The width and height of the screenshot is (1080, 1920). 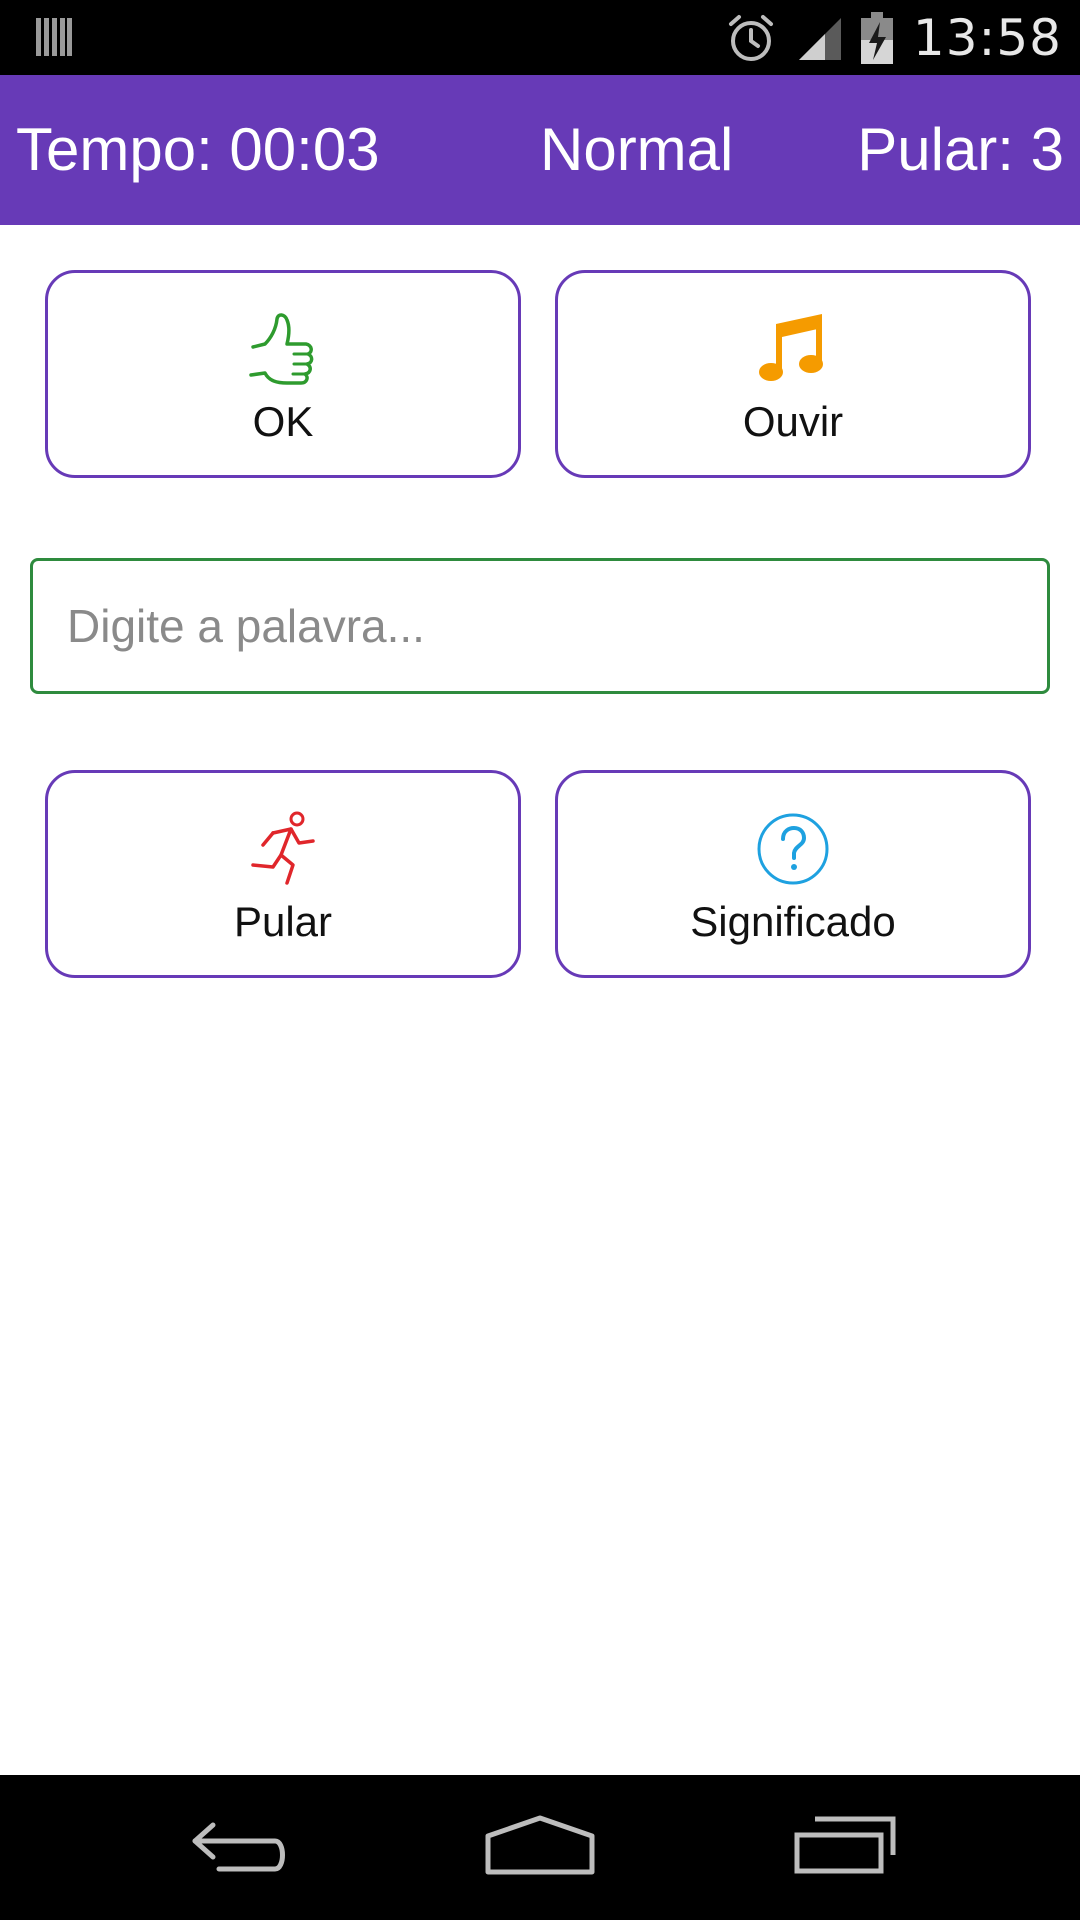 I want to click on recents-button, so click(x=845, y=1845).